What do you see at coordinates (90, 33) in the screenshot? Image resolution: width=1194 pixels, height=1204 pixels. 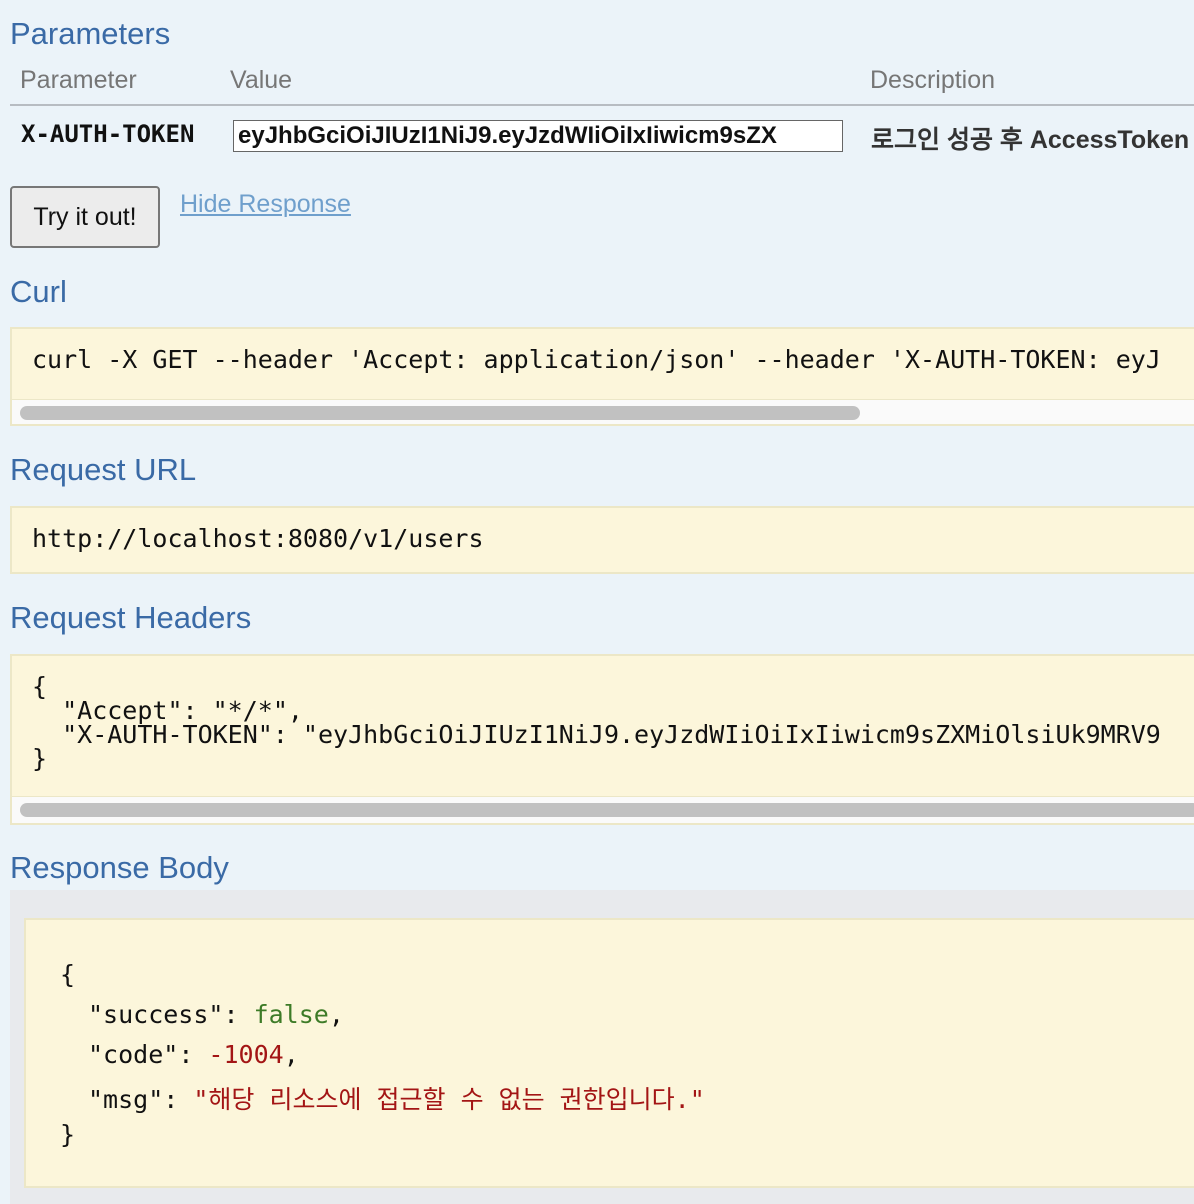 I see `parameters-title: Parameters` at bounding box center [90, 33].